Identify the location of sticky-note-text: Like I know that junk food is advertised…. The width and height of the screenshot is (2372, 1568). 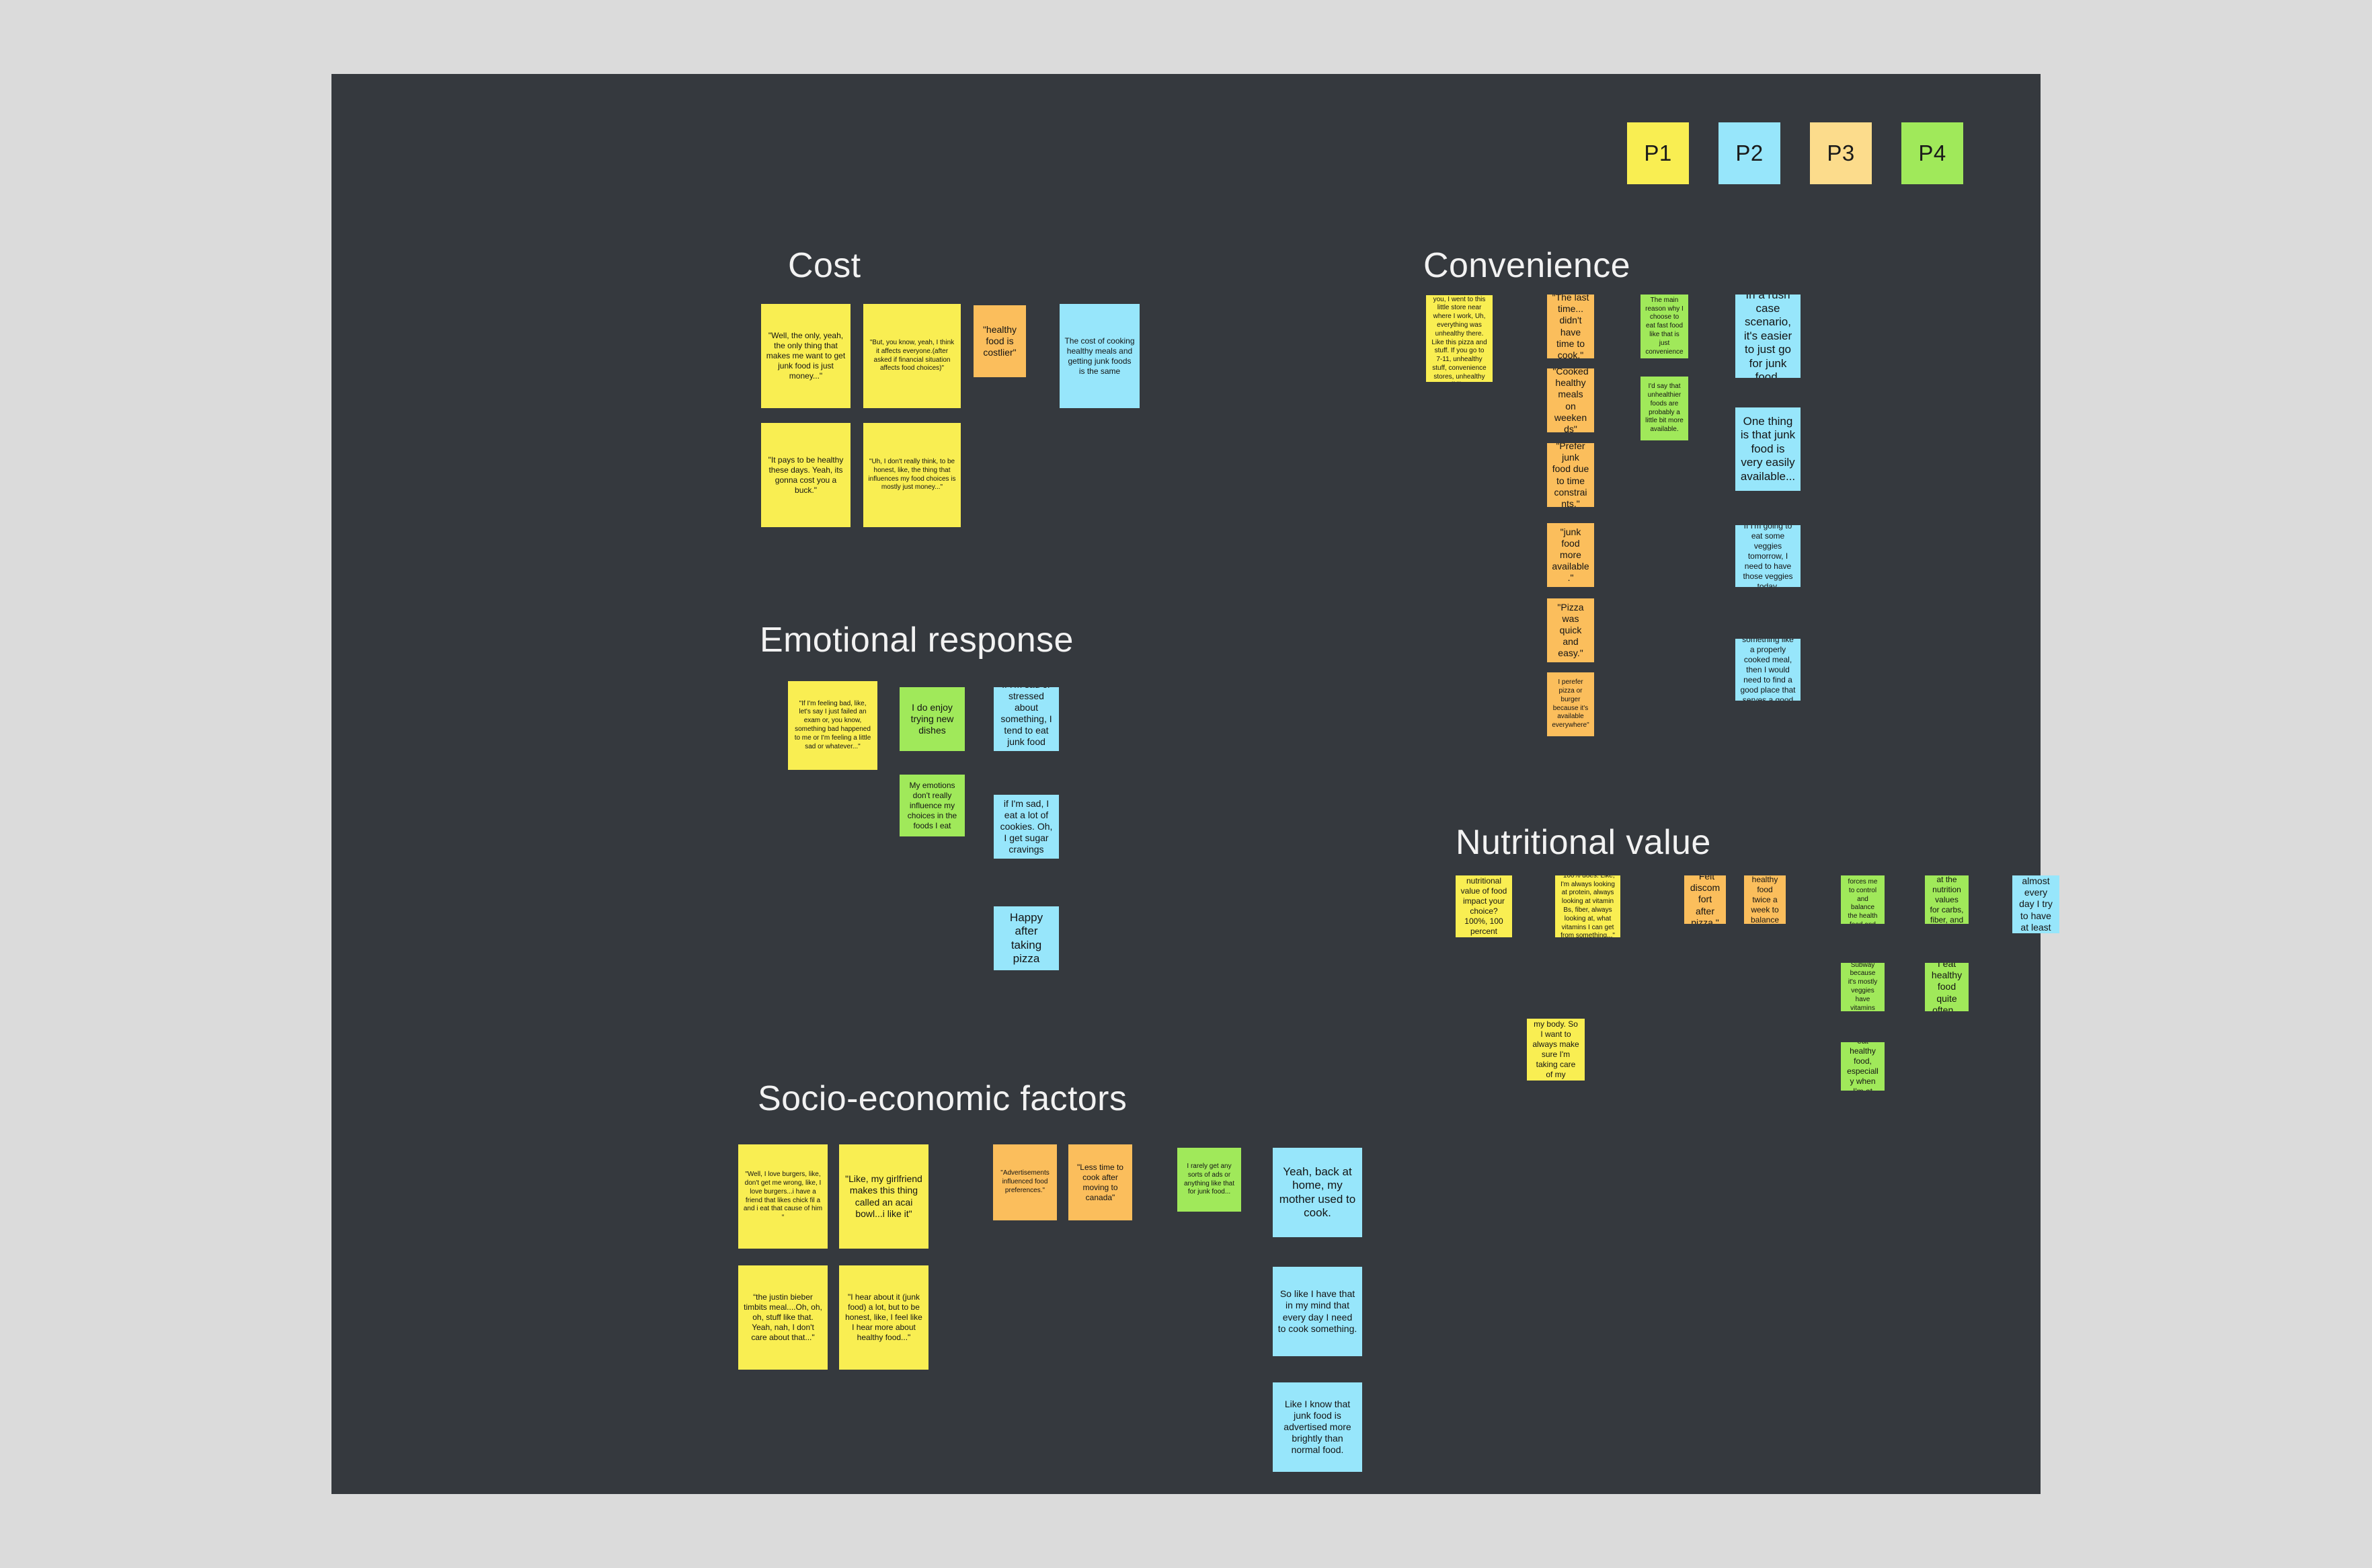
(1317, 1427).